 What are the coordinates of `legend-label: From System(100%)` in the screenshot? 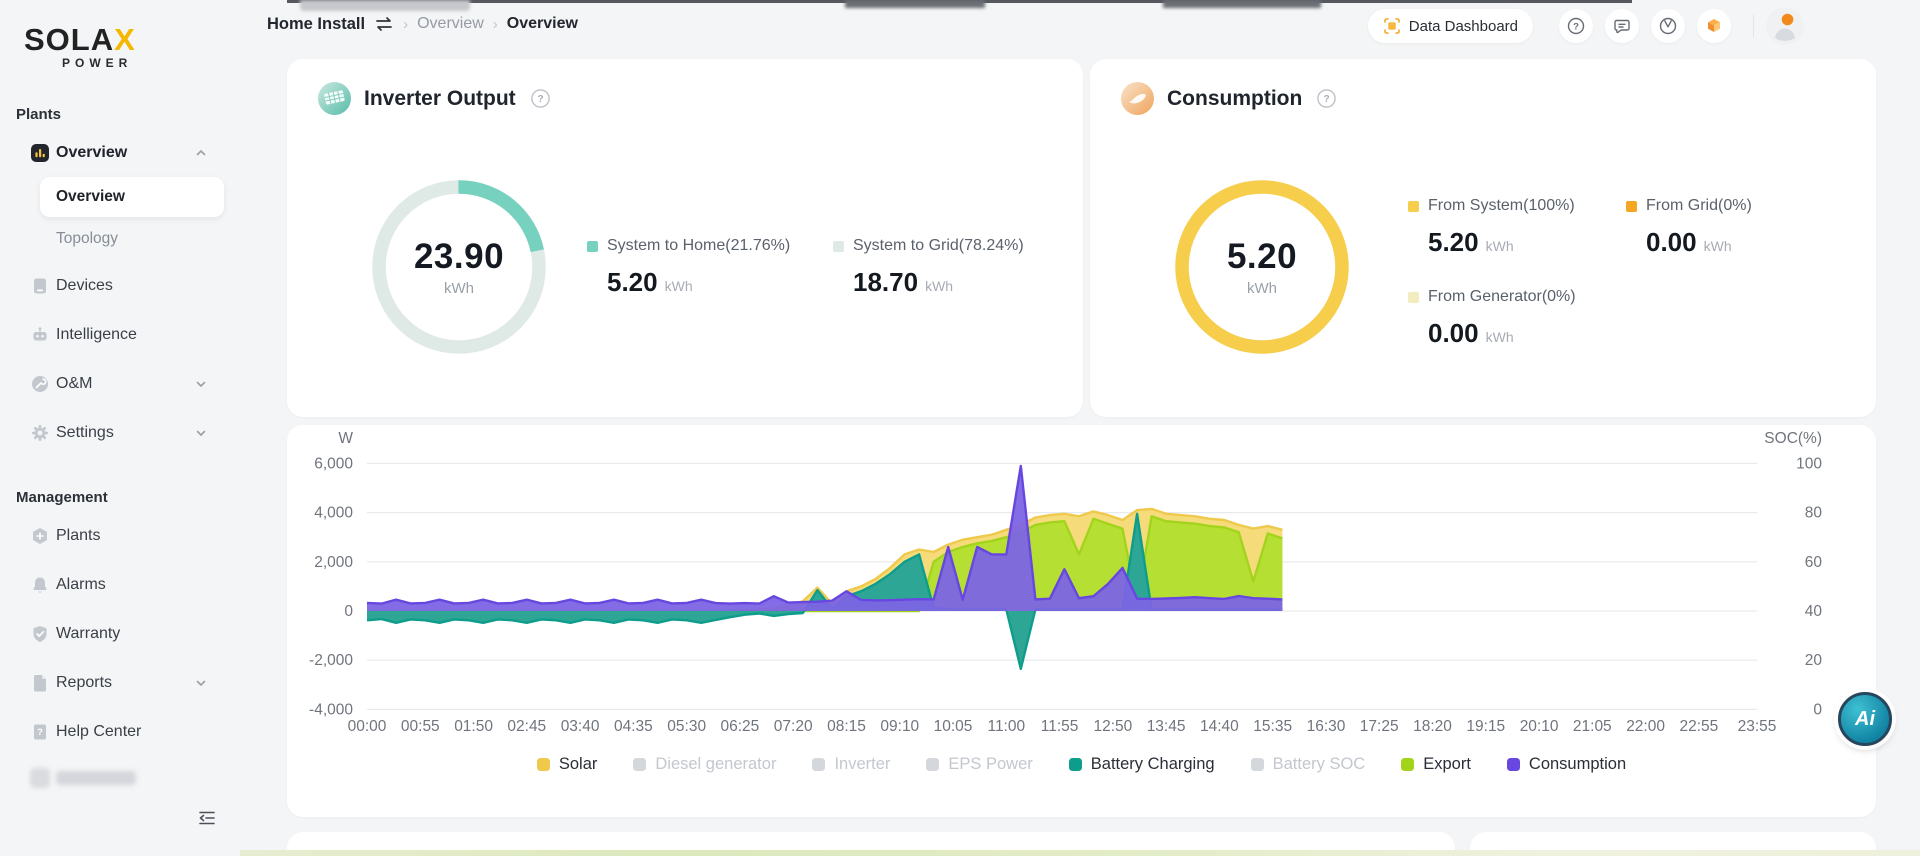 It's located at (1501, 205).